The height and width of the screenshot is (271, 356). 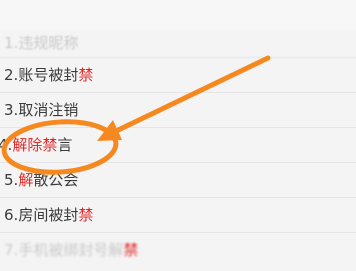 What do you see at coordinates (48, 43) in the screenshot?
I see `item-text: 违规昵称` at bounding box center [48, 43].